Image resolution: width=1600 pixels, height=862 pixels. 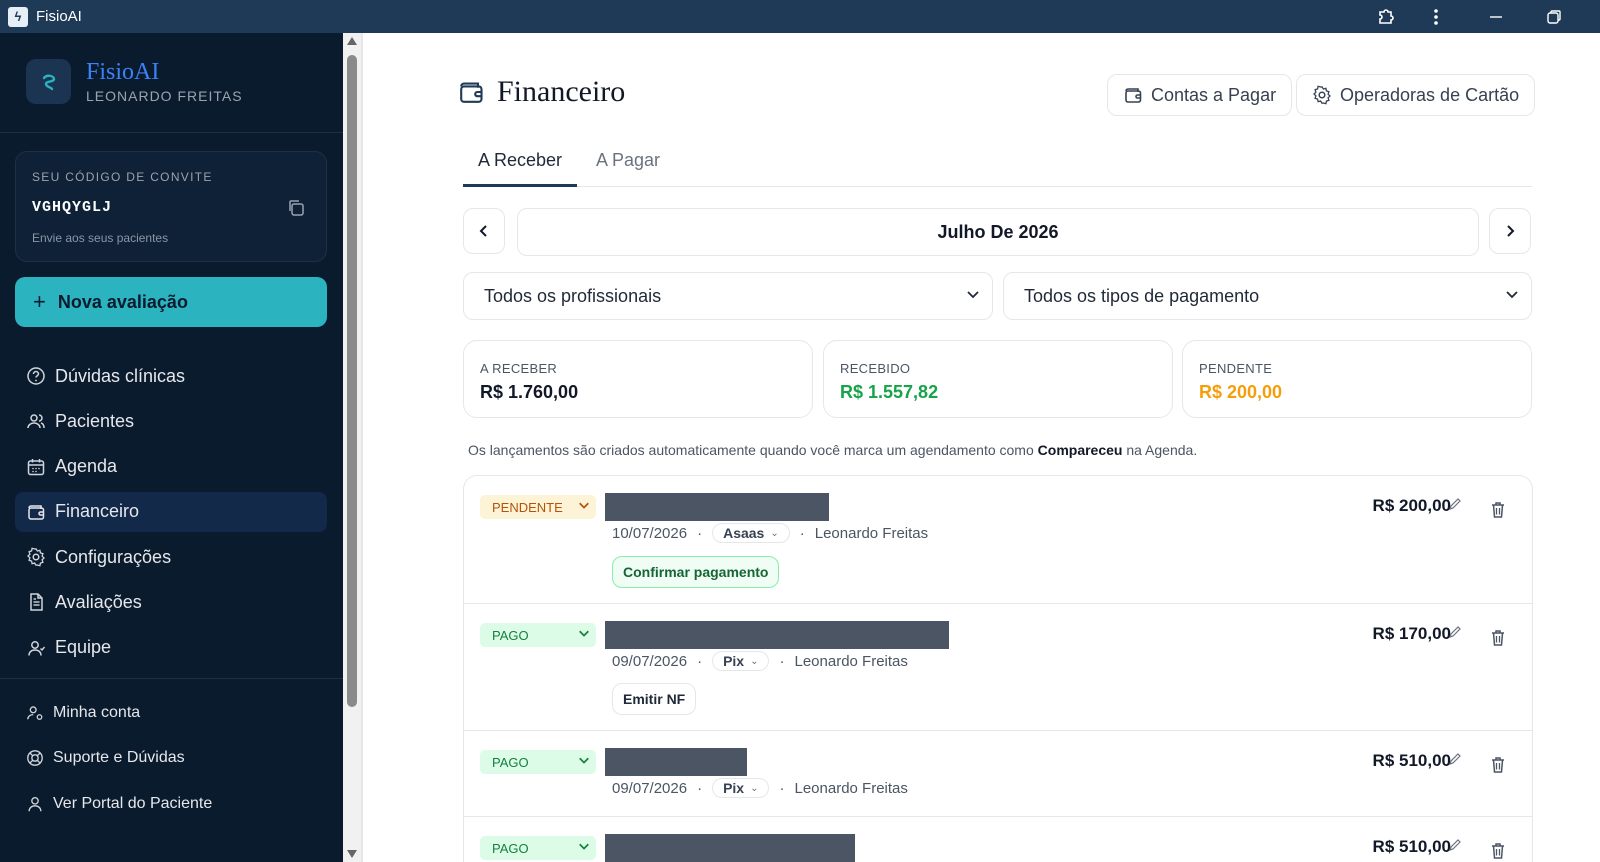 What do you see at coordinates (97, 511) in the screenshot?
I see `sidebar-item-label: Financeiro` at bounding box center [97, 511].